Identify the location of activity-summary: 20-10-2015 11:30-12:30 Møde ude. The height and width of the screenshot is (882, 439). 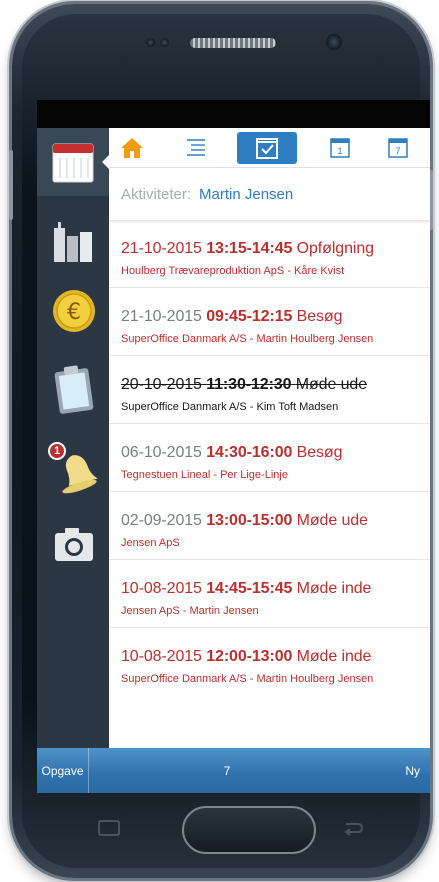
(275, 385).